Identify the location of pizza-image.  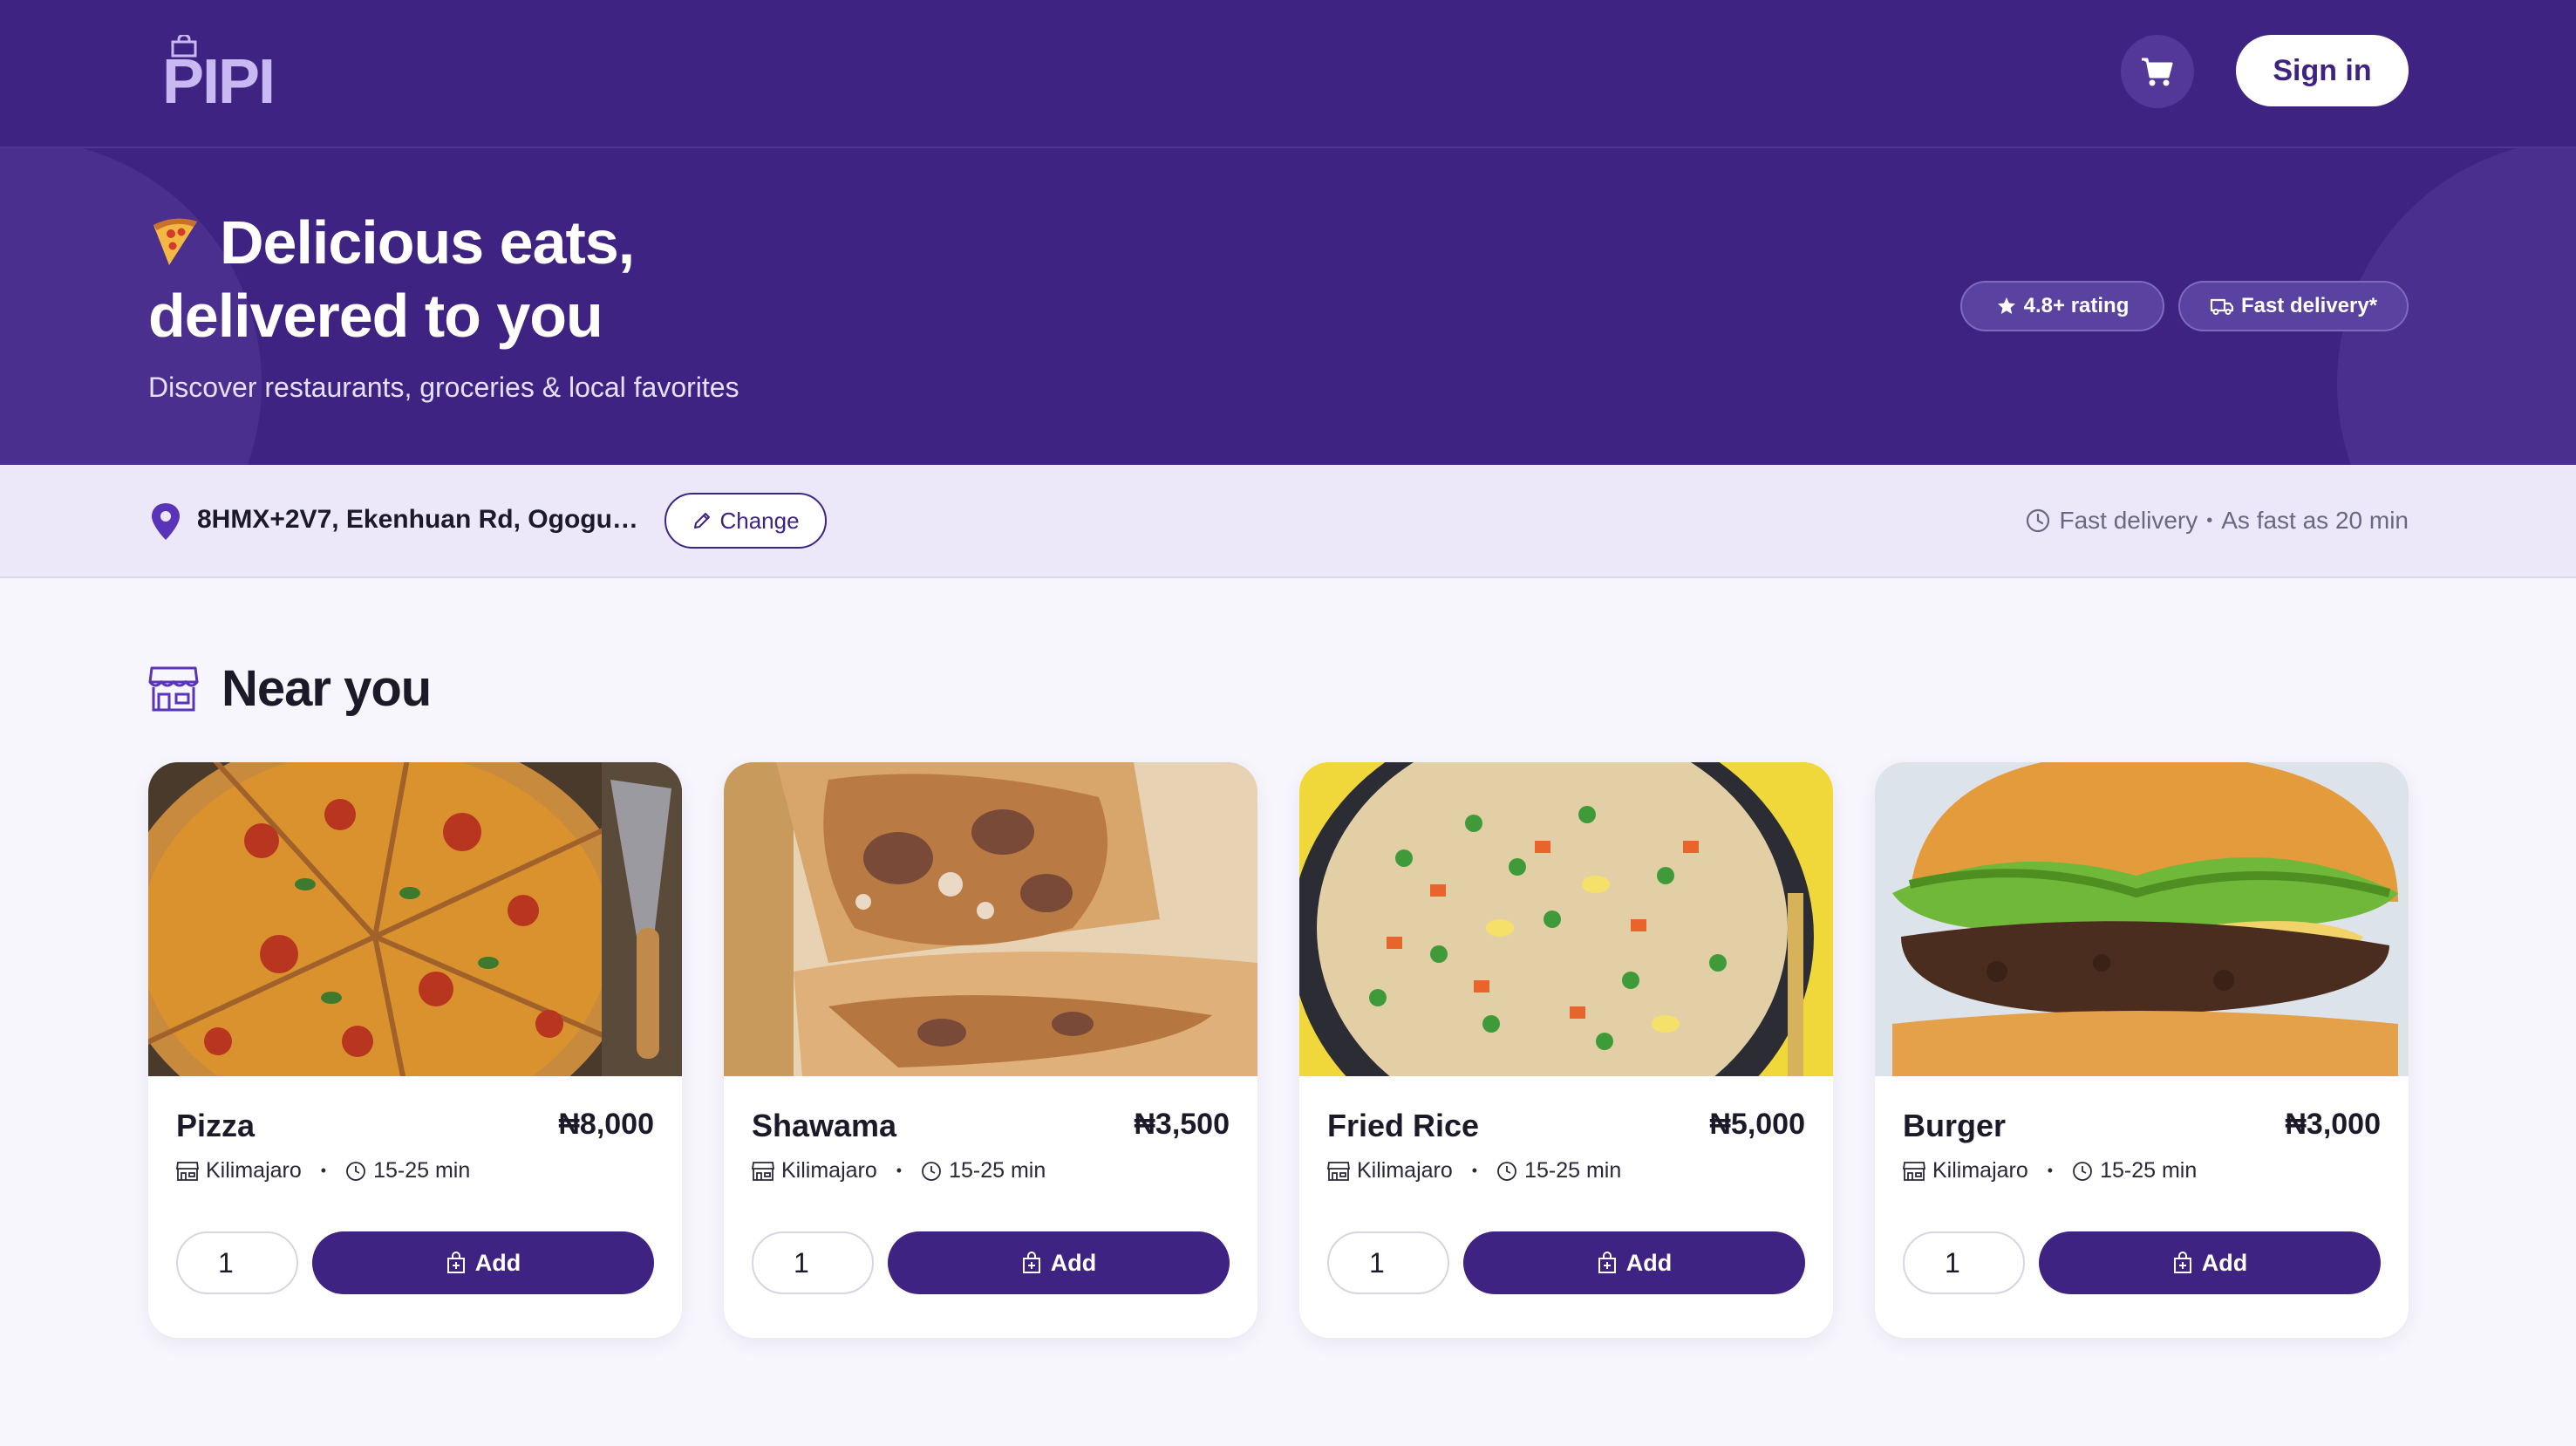
(415, 919).